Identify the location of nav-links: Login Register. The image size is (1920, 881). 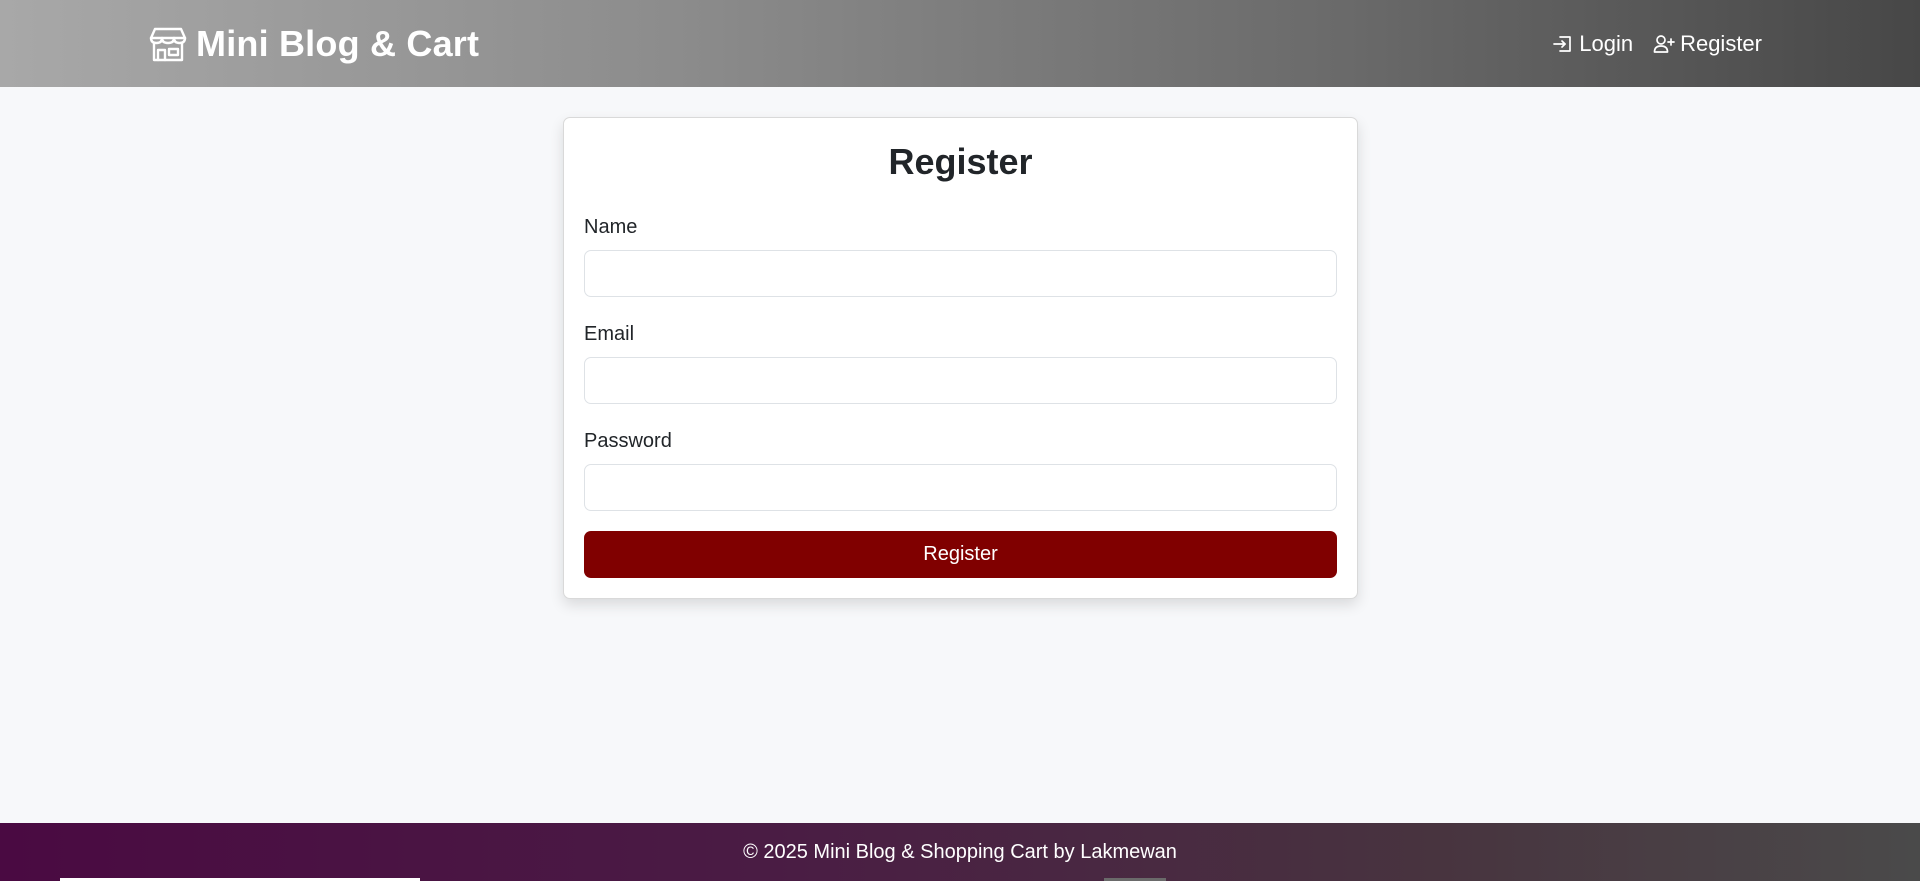
(1647, 44).